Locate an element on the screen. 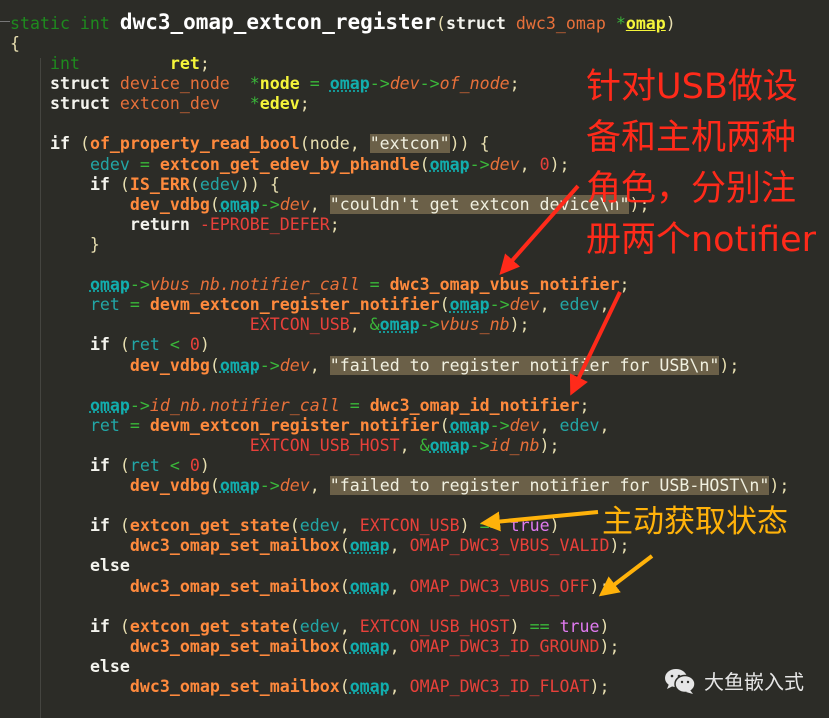 Image resolution: width=829 pixels, height=718 pixels. red-arrow-vbus is located at coordinates (539, 229).